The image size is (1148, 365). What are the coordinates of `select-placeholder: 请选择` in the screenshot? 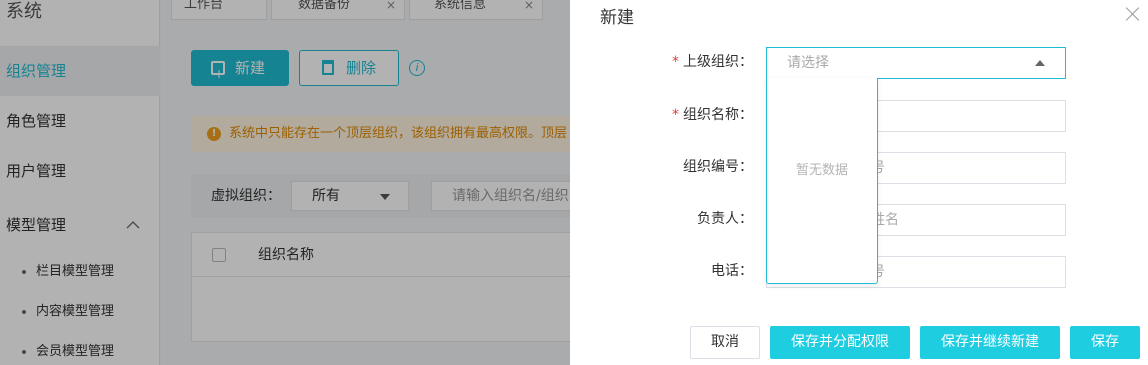 It's located at (808, 63).